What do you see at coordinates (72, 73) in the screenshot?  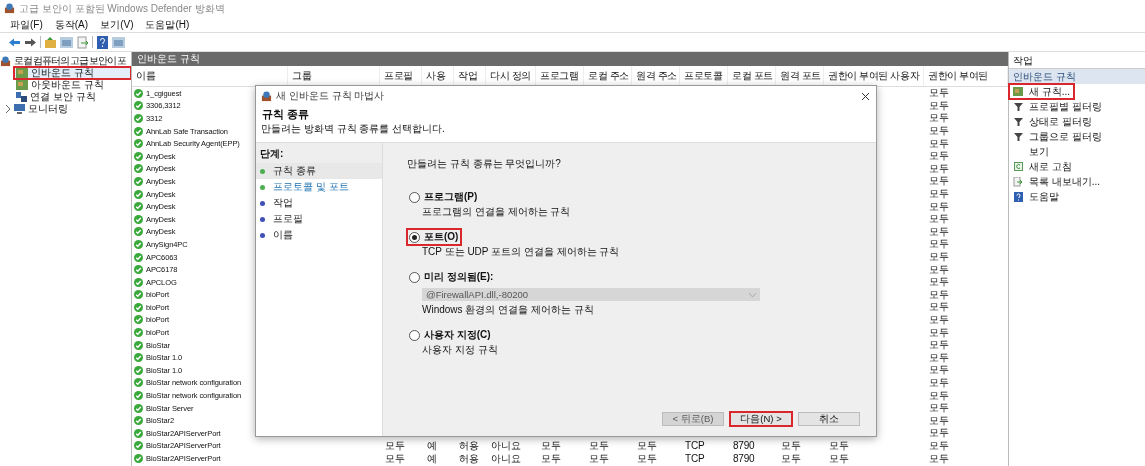 I see `tree-item: 인바운드 규칙` at bounding box center [72, 73].